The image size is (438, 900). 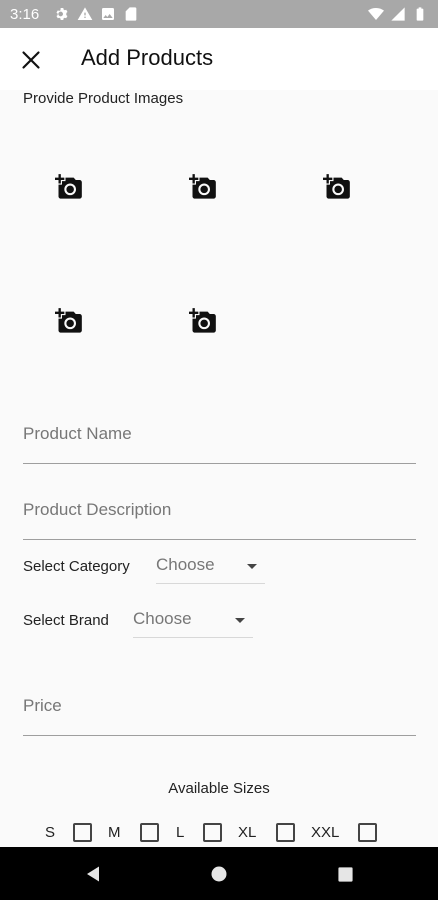 What do you see at coordinates (149, 832) in the screenshot?
I see `size-checkbox-m` at bounding box center [149, 832].